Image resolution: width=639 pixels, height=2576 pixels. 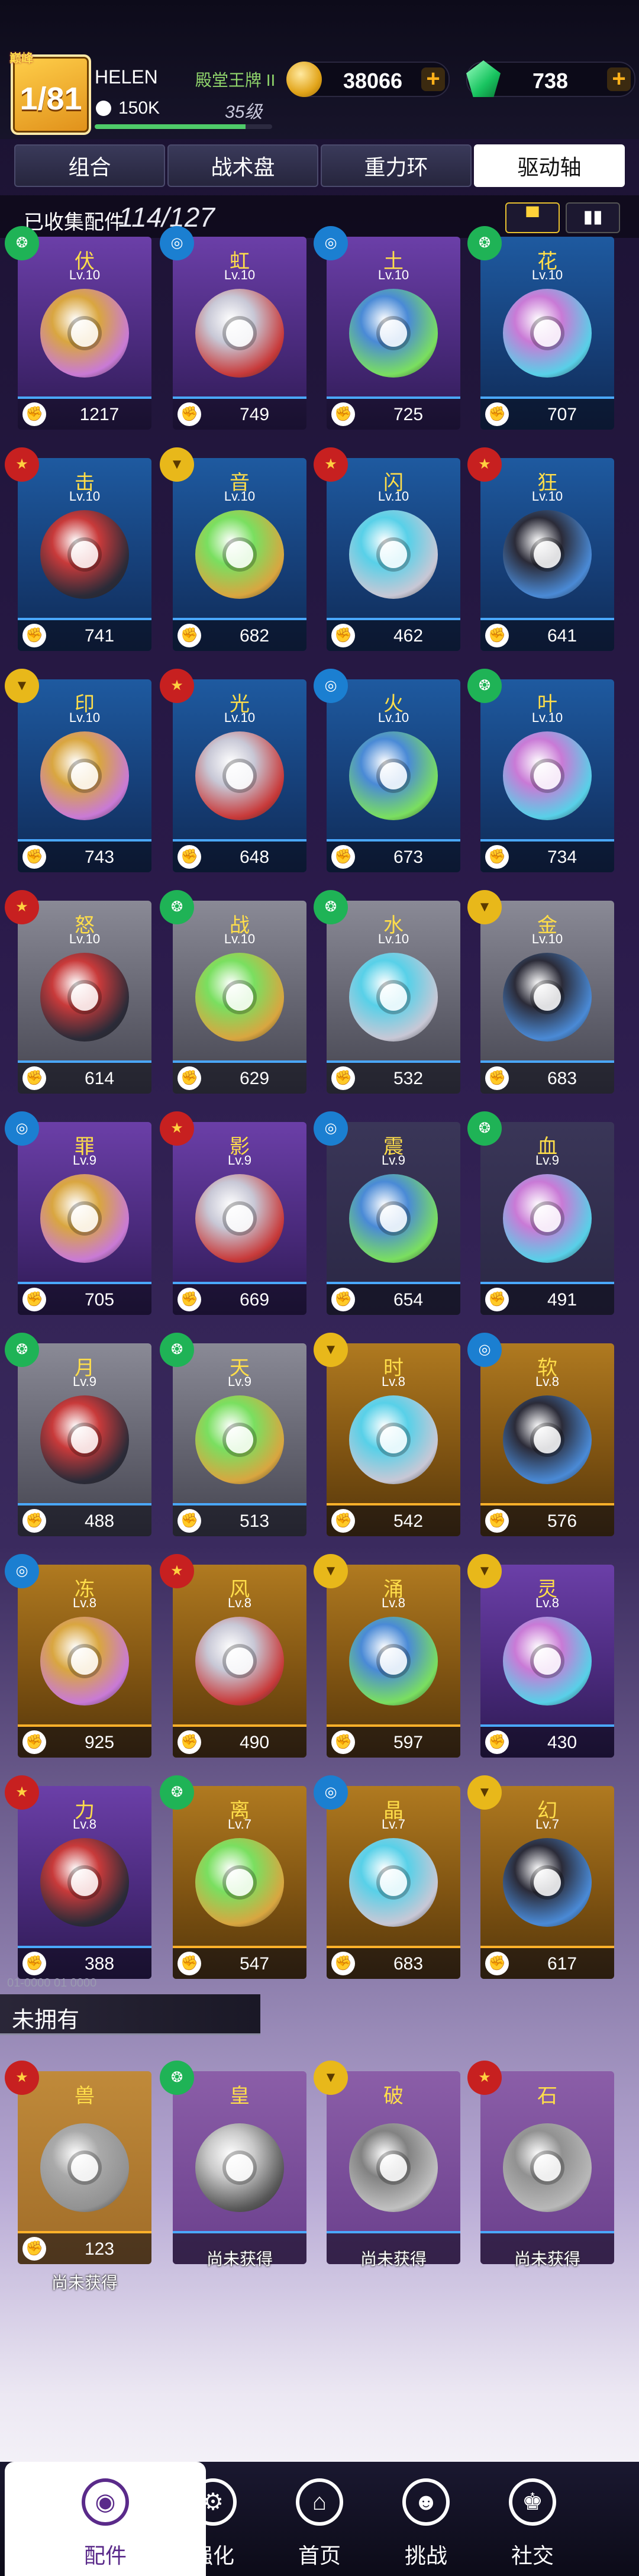 I want to click on part-power-bar: ✊ 547, so click(x=239, y=1962).